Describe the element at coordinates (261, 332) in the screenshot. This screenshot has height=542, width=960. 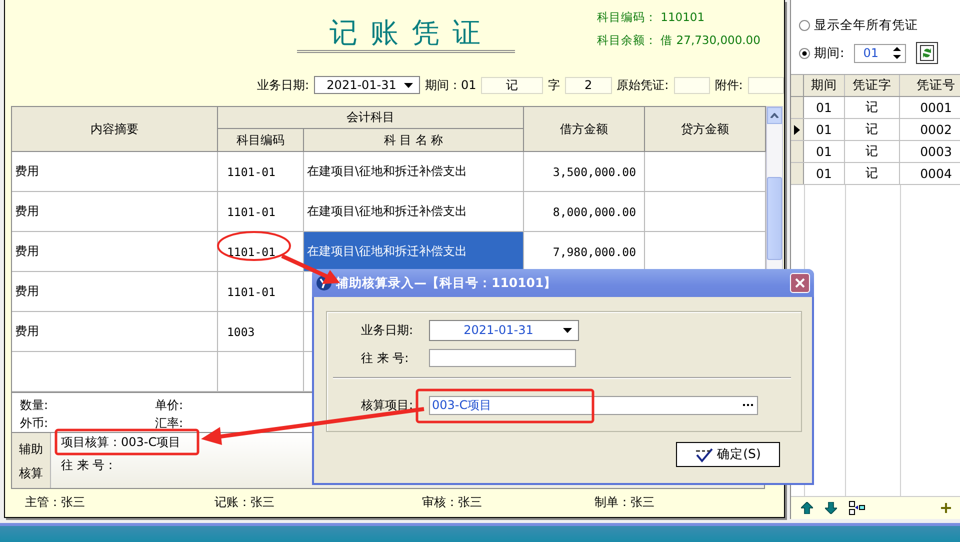
I see `table-cell: 1003` at that location.